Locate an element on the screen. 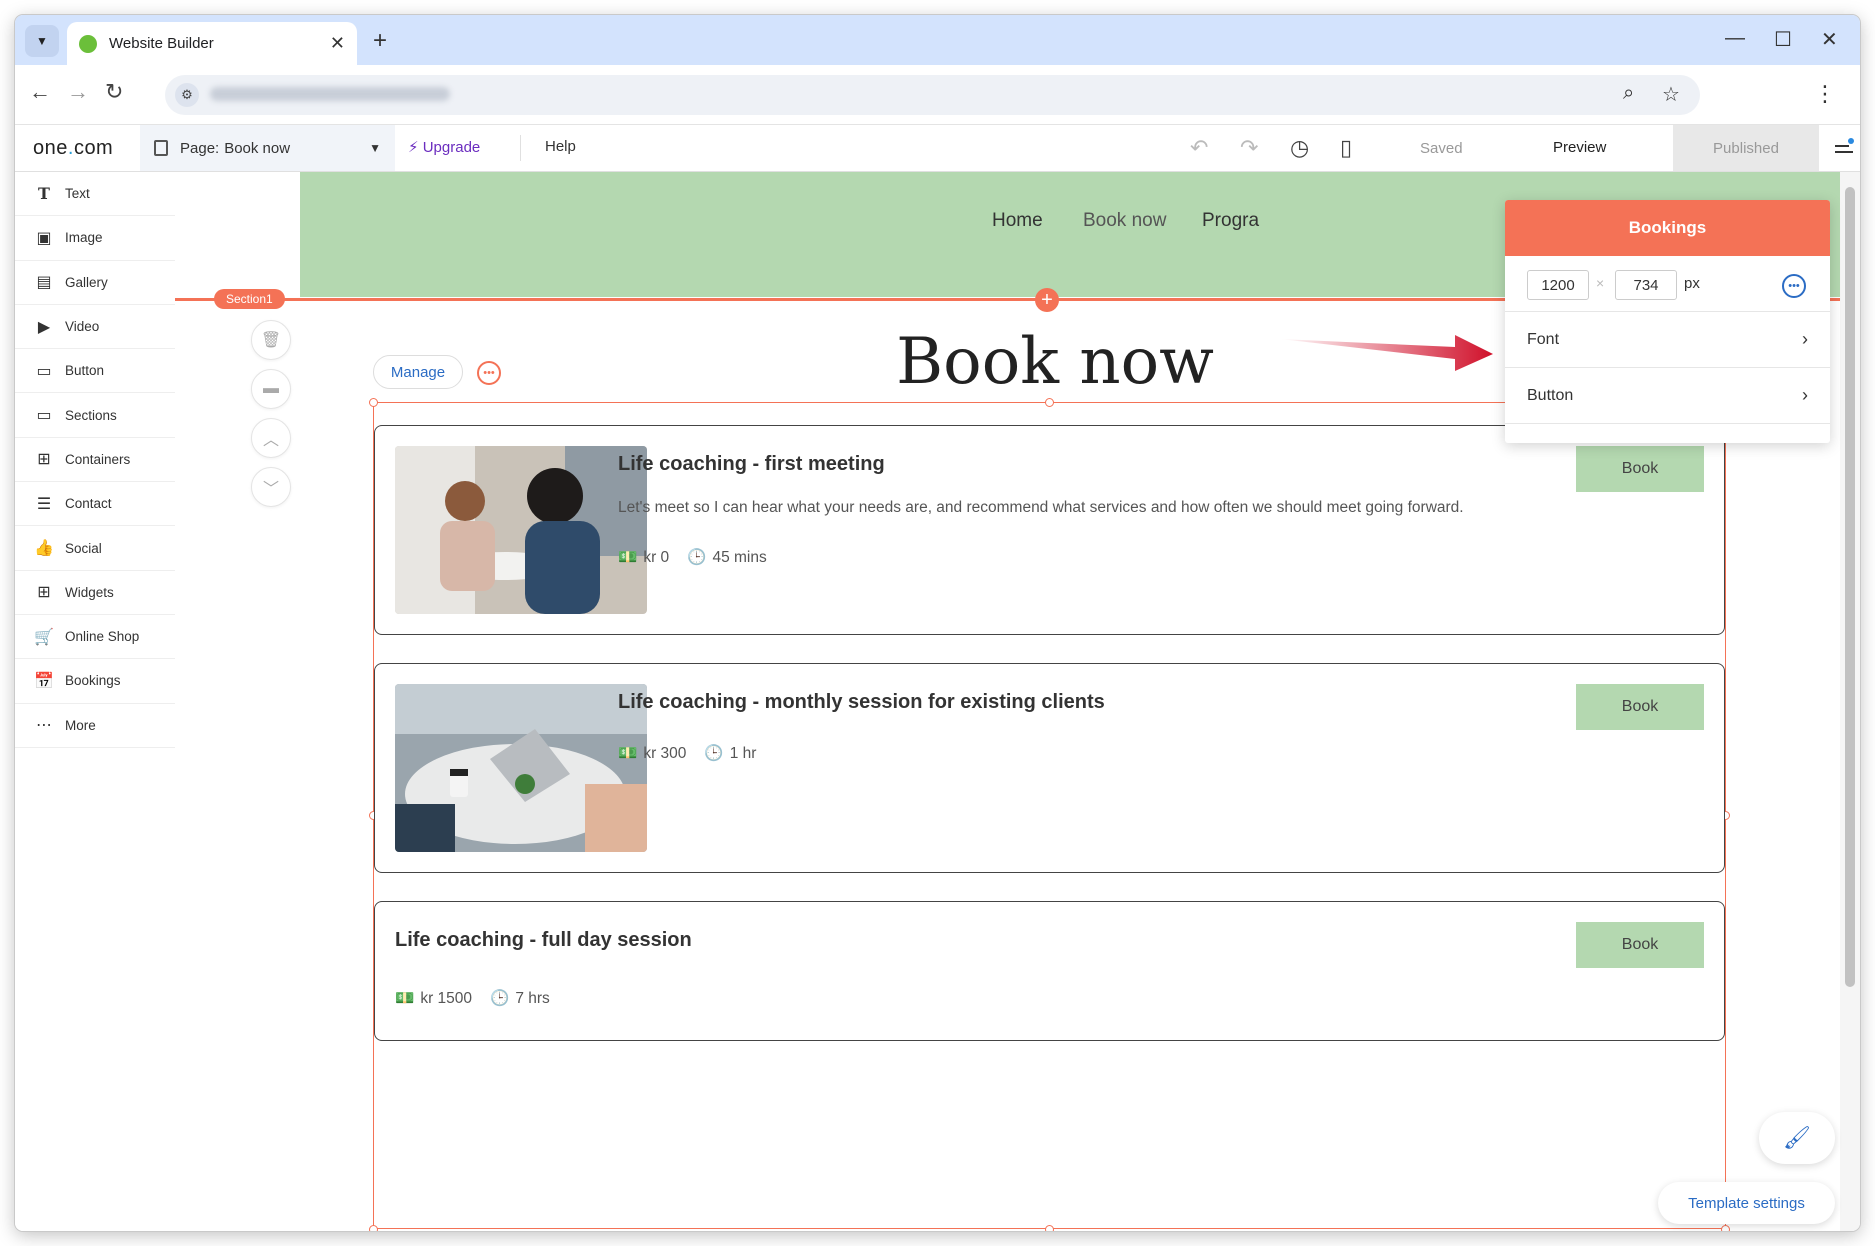 The image size is (1875, 1246). address-bar: ⚙ ⌕ ☆ is located at coordinates (932, 95).